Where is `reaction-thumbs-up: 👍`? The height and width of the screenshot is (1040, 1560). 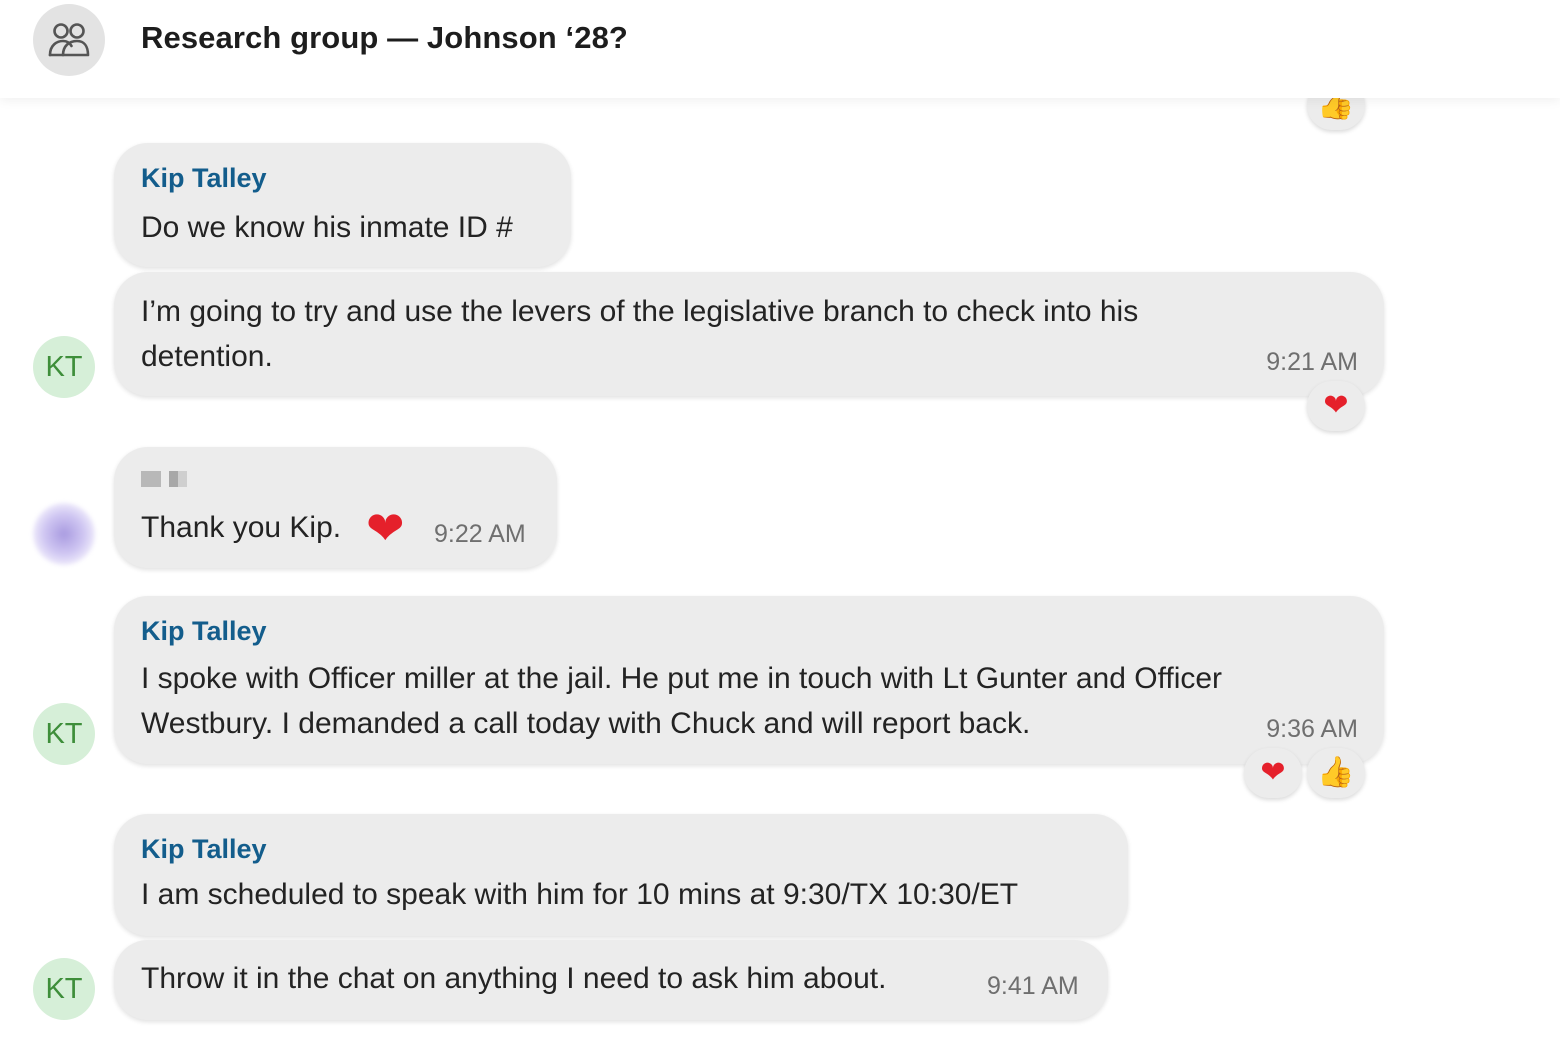 reaction-thumbs-up: 👍 is located at coordinates (1336, 773).